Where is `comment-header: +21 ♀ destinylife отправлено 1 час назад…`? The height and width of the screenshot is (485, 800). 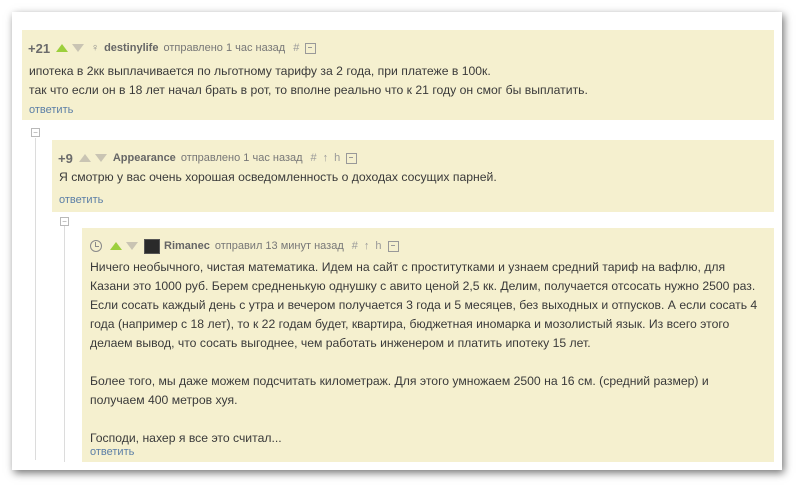
comment-header: +21 ♀ destinylife отправлено 1 час назад… is located at coordinates (172, 48).